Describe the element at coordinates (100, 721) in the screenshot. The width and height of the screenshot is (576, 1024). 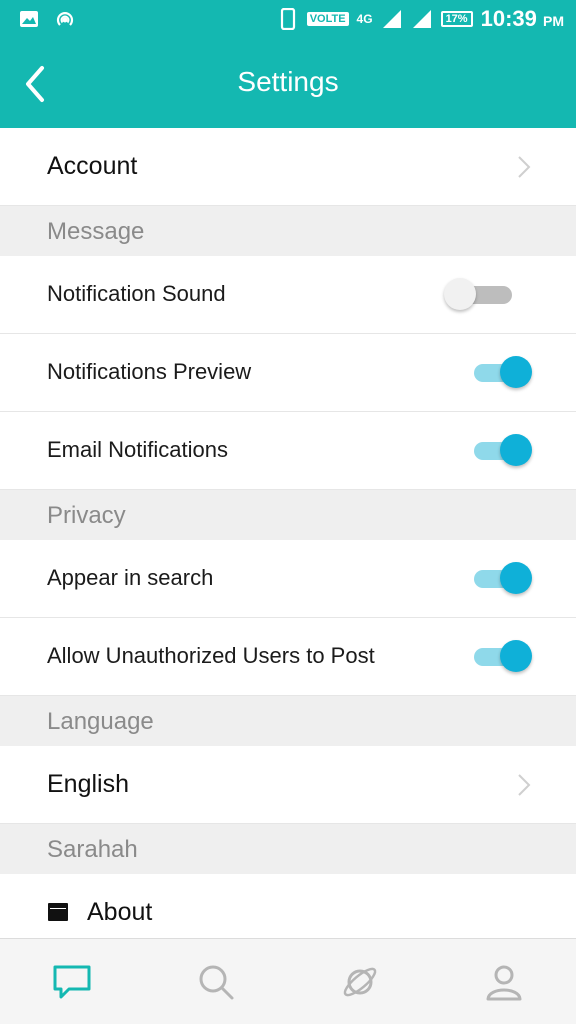
I see `section-title: Language` at that location.